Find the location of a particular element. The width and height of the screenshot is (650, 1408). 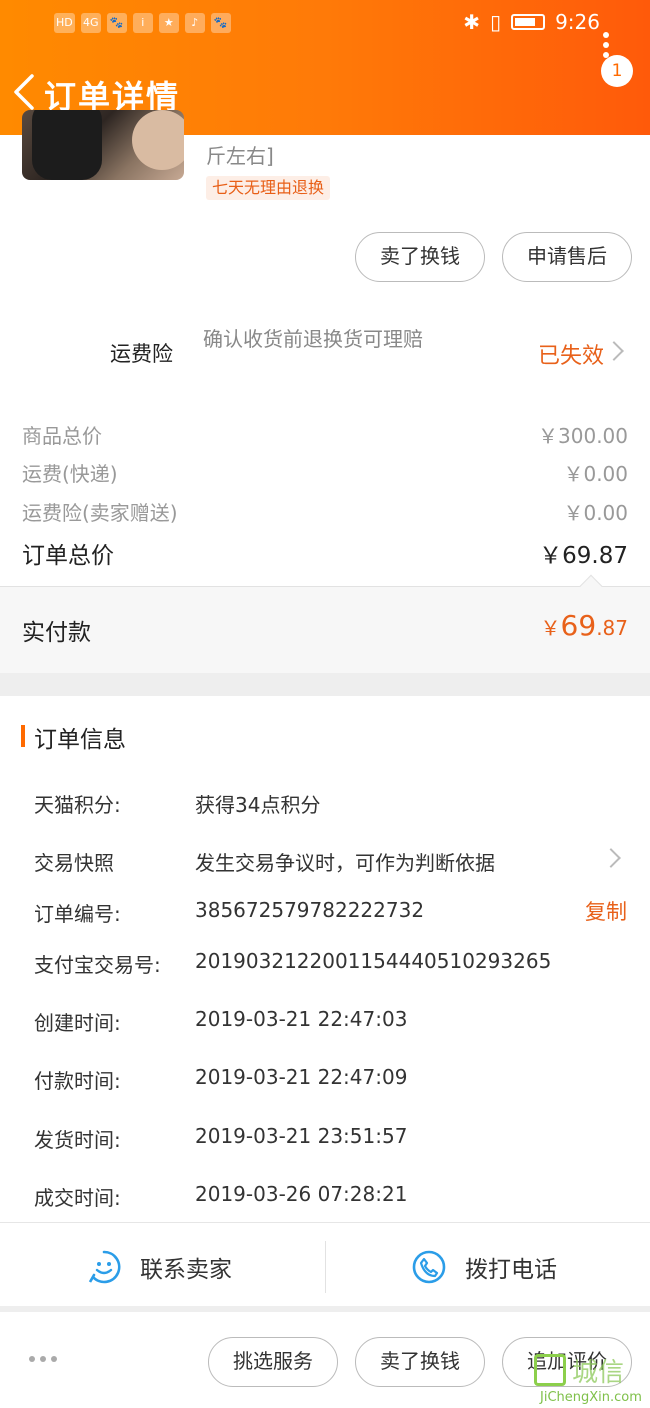

info-key-completed-time: 成交时间: is located at coordinates (77, 1198).